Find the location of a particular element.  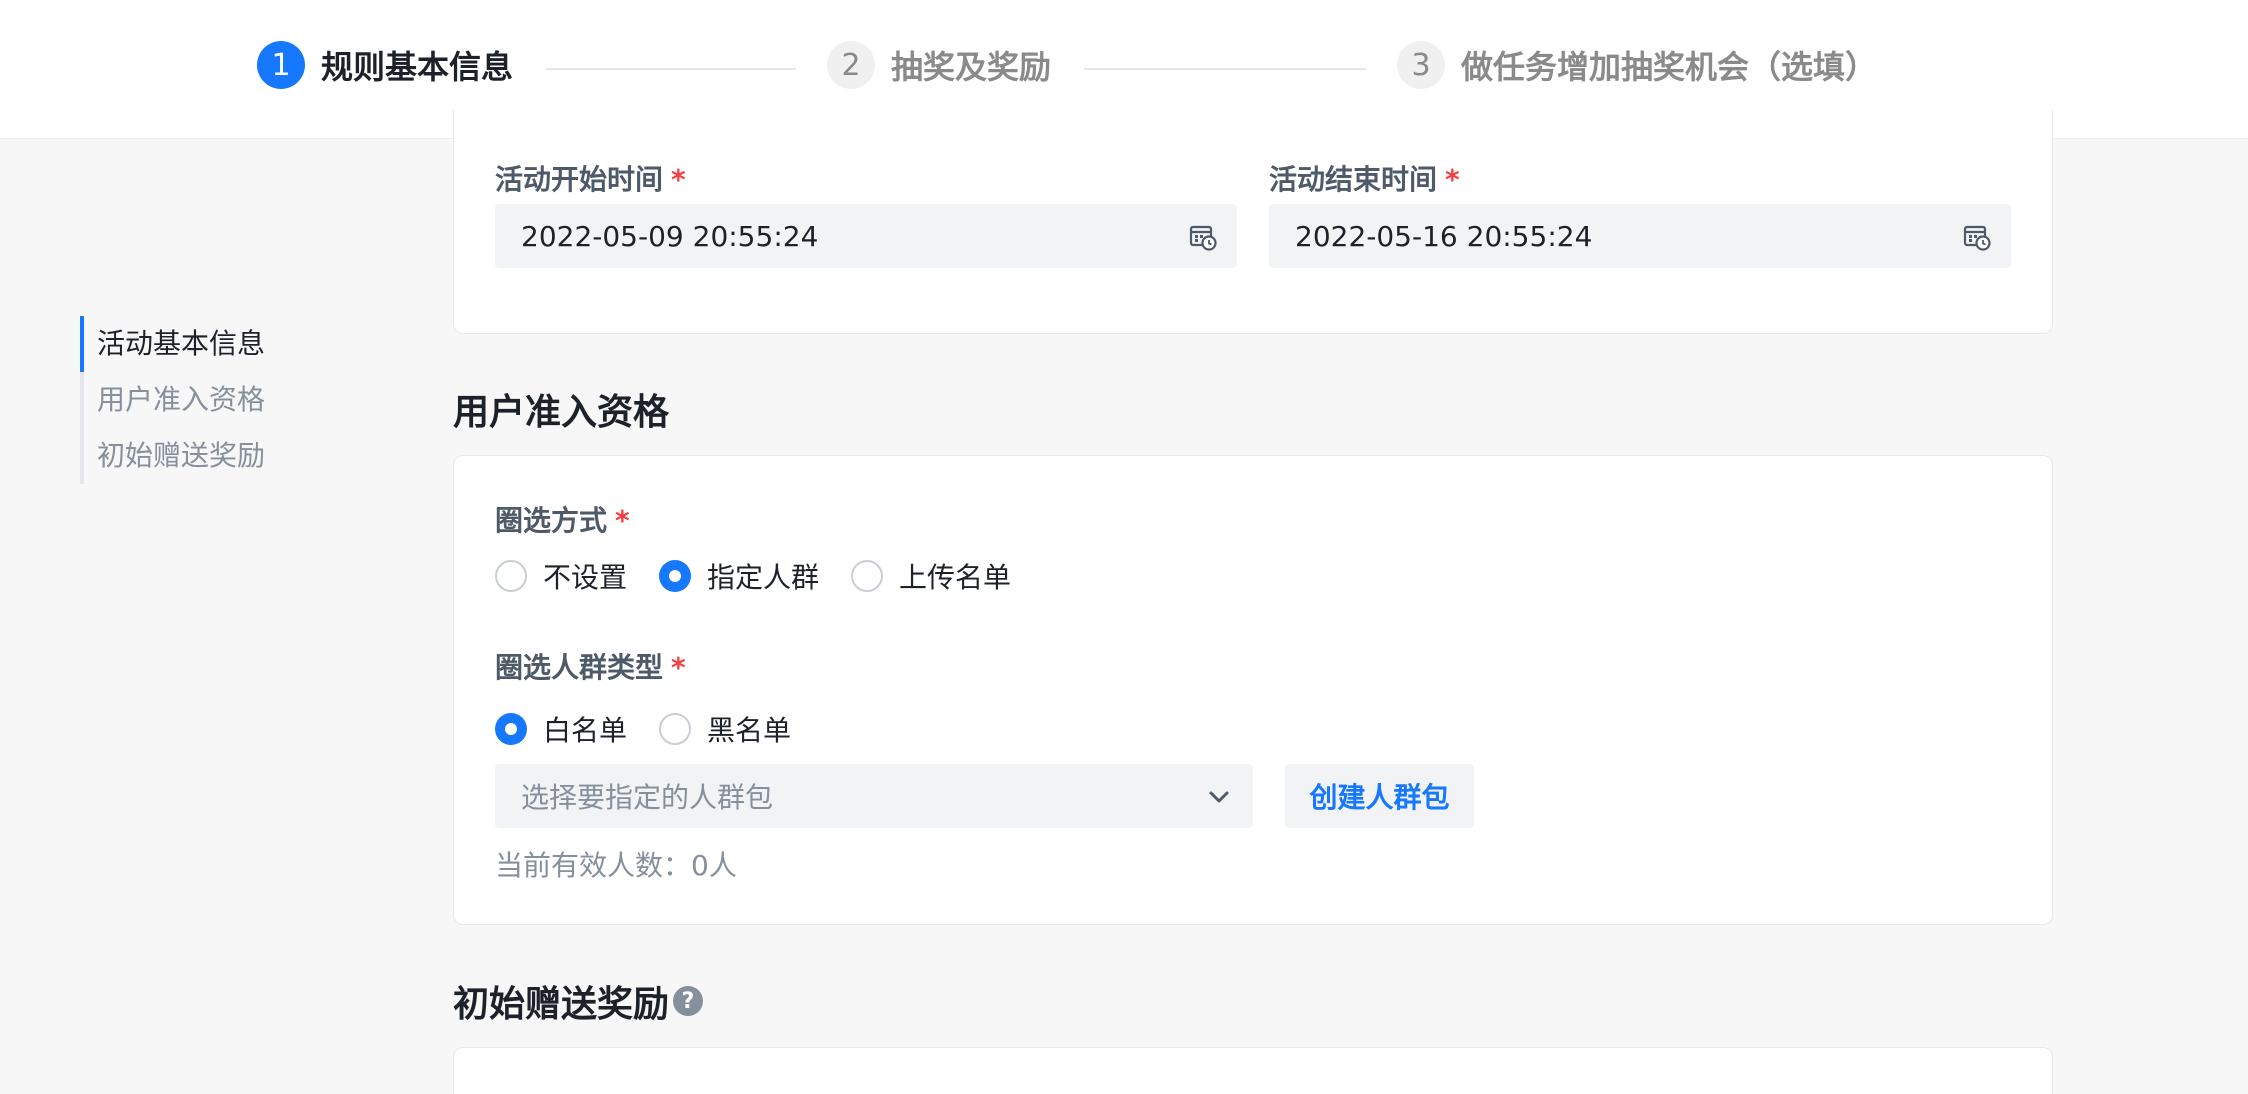

crowd-type-radio-group: 白名单 黑名单 is located at coordinates (659, 729).